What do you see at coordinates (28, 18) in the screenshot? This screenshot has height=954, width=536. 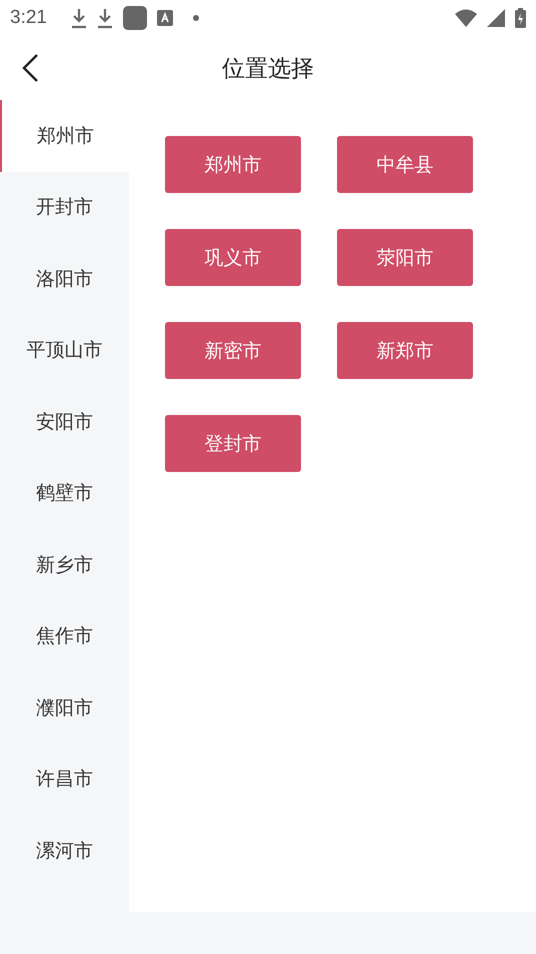 I see `status-time: 3:21` at bounding box center [28, 18].